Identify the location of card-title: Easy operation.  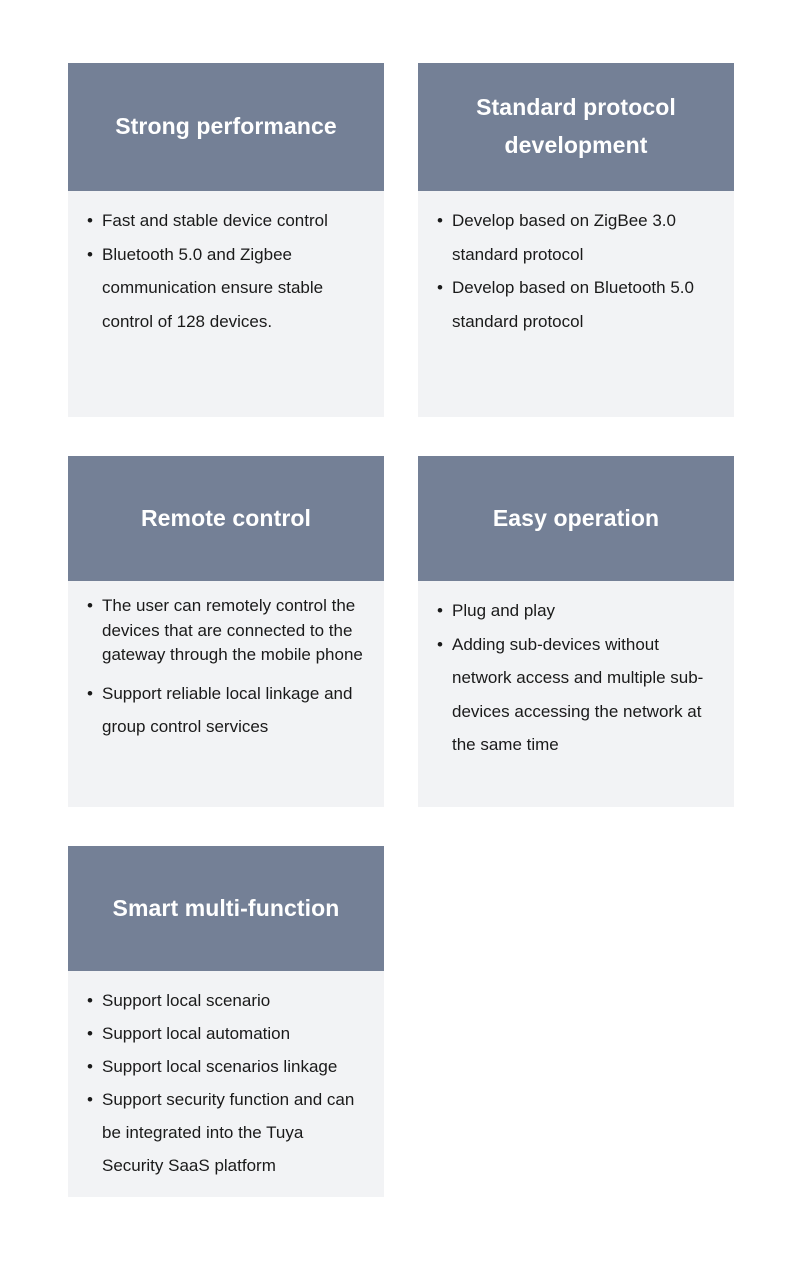
(576, 517).